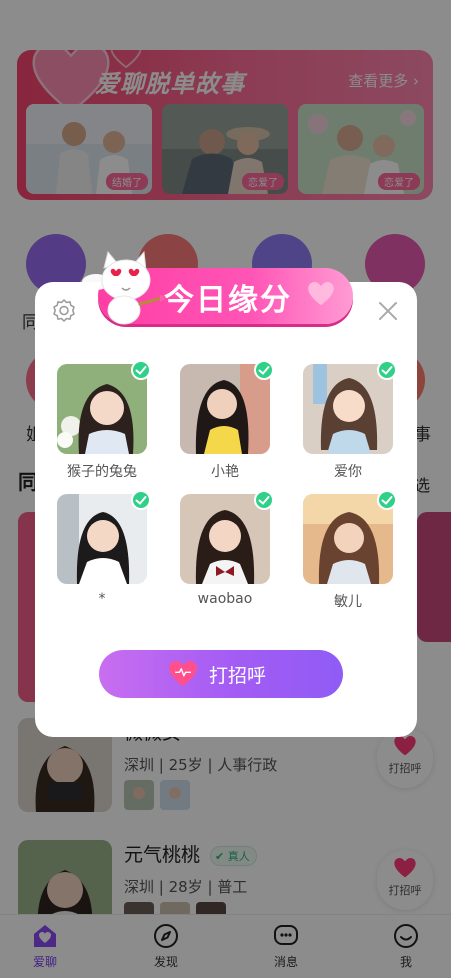  Describe the element at coordinates (102, 599) in the screenshot. I see `candidate-name: *` at that location.